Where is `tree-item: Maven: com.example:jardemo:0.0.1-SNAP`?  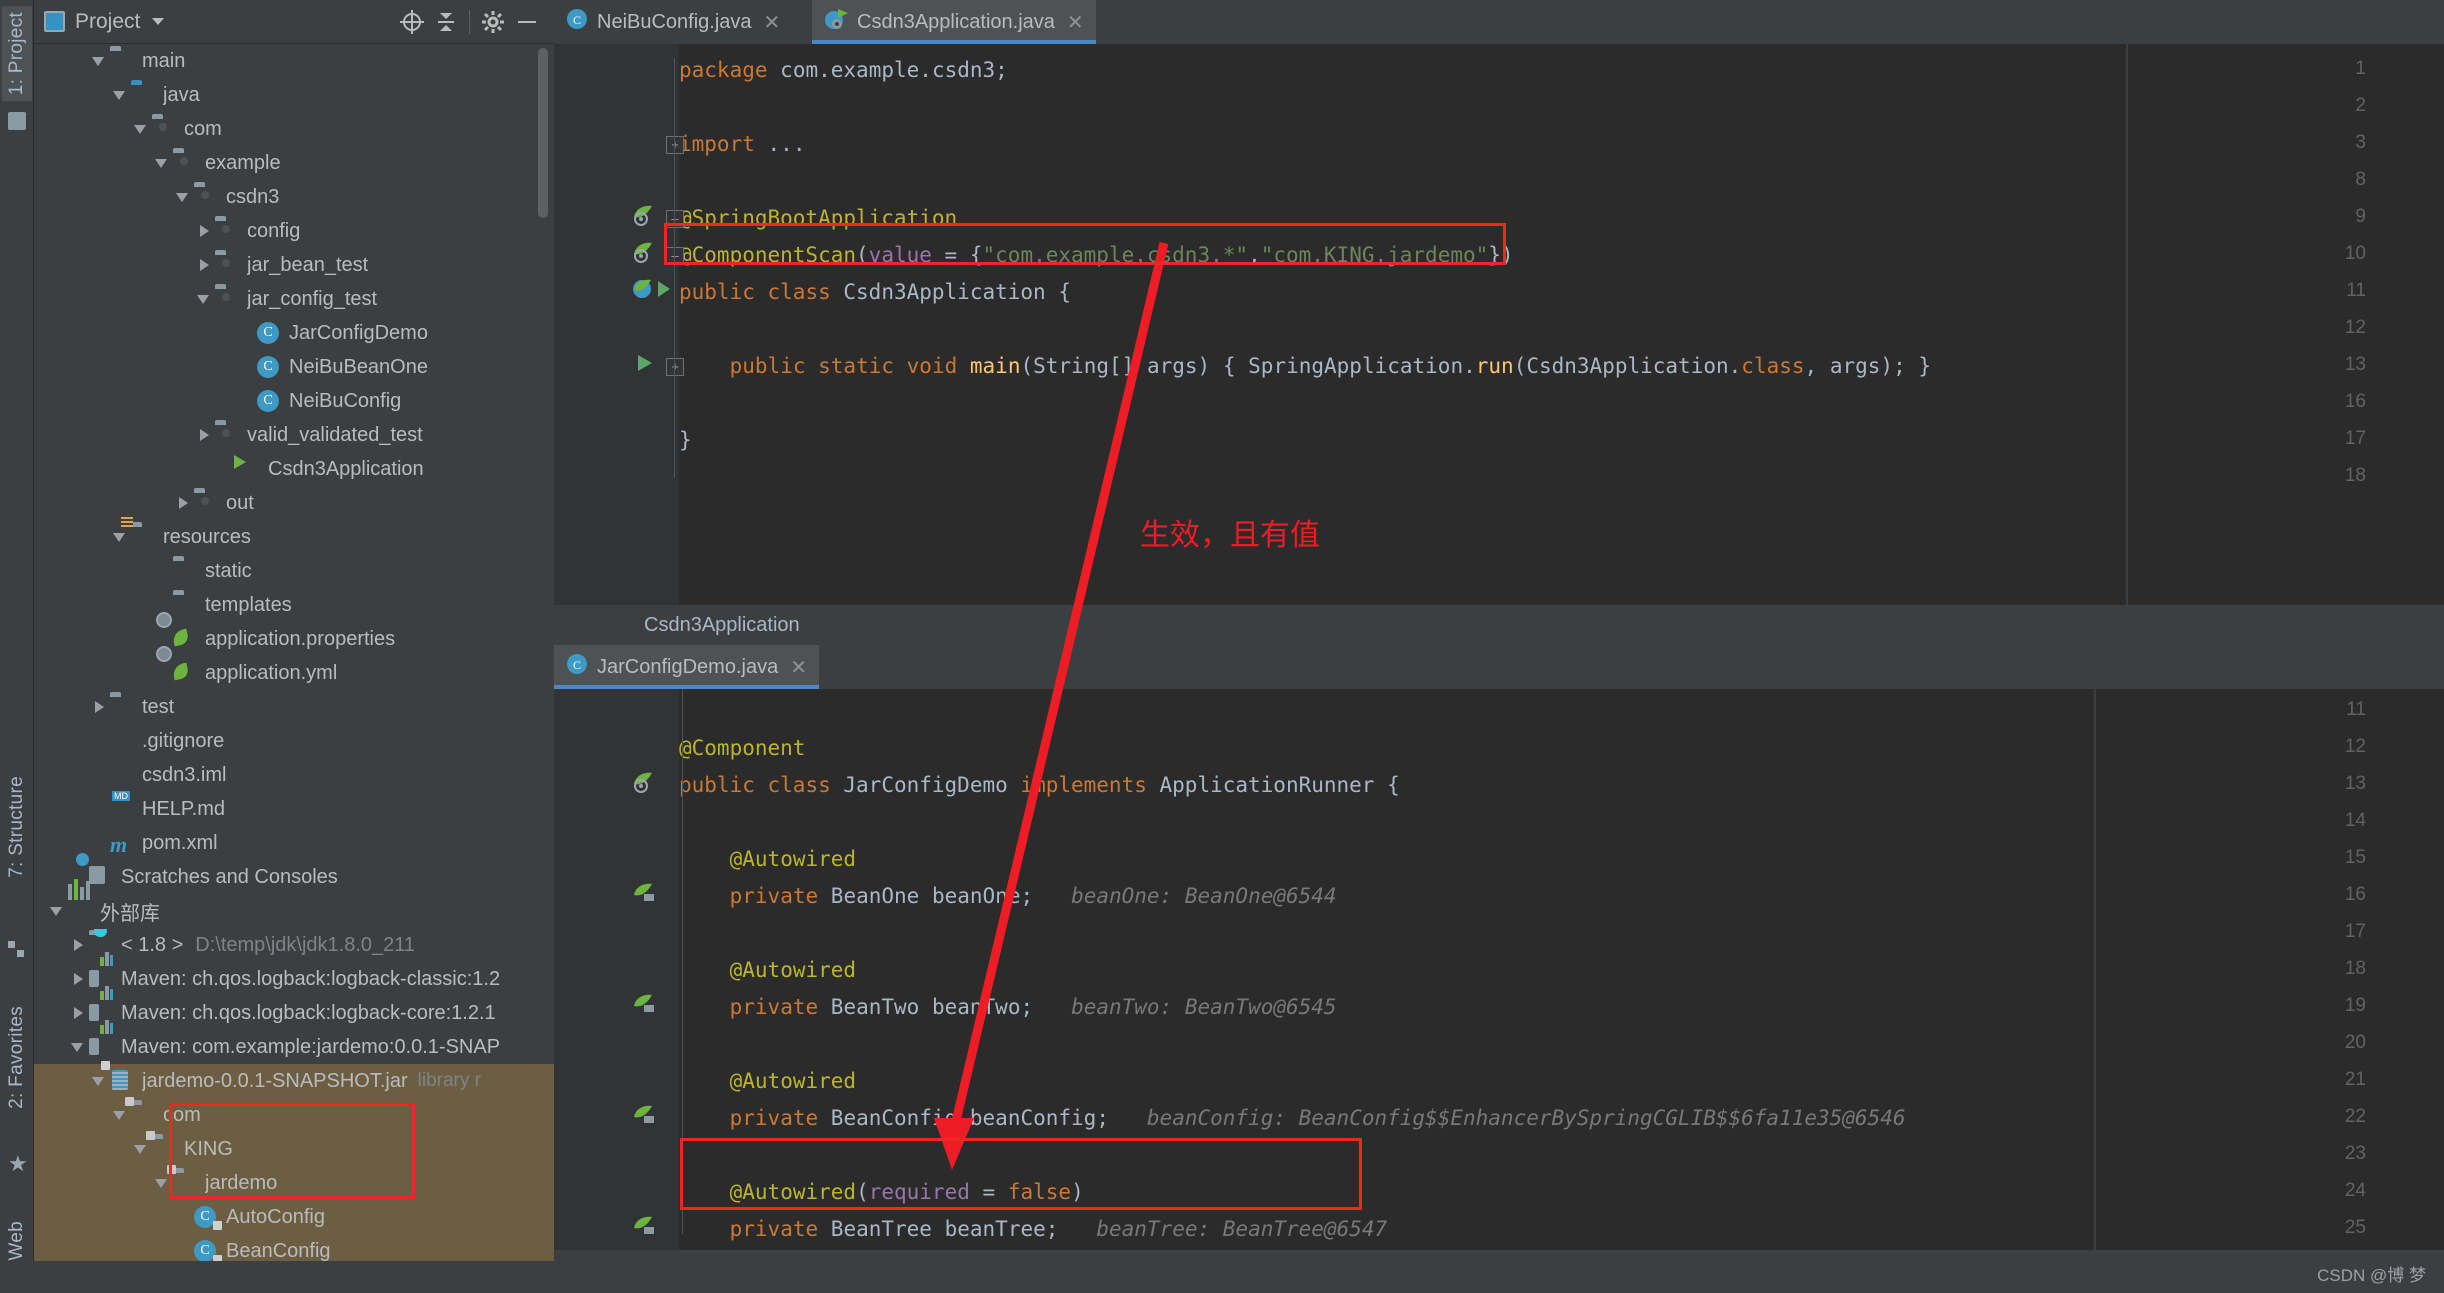 tree-item: Maven: com.example:jardemo:0.0.1-SNAP is located at coordinates (294, 1042).